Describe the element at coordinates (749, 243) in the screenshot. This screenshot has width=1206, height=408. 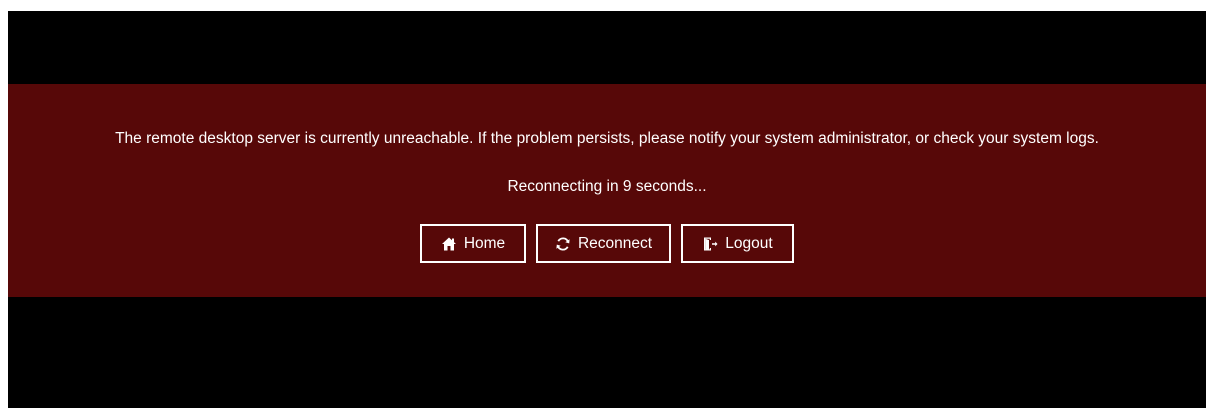
I see `logout-button-label: Logout` at that location.